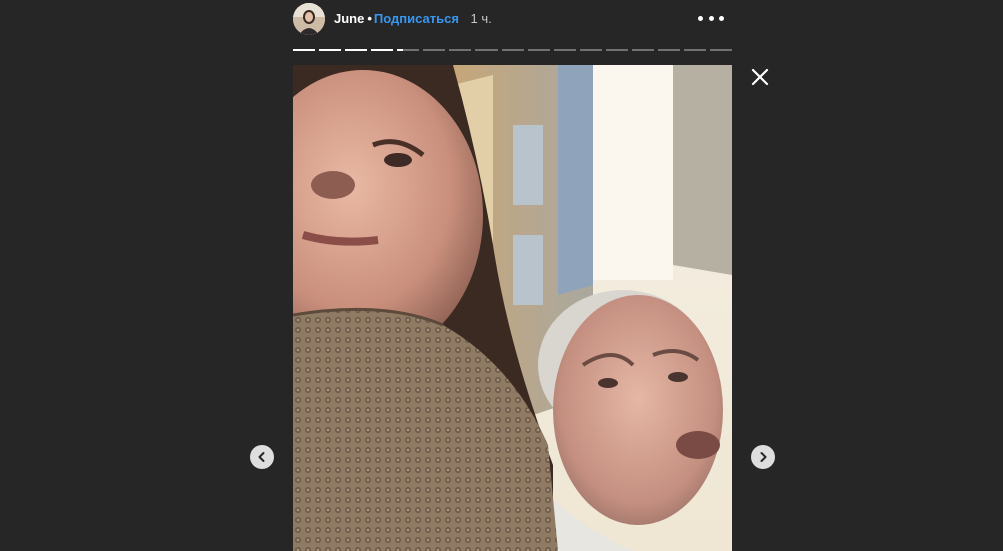 This screenshot has width=1003, height=551. I want to click on previous-story-button, so click(262, 457).